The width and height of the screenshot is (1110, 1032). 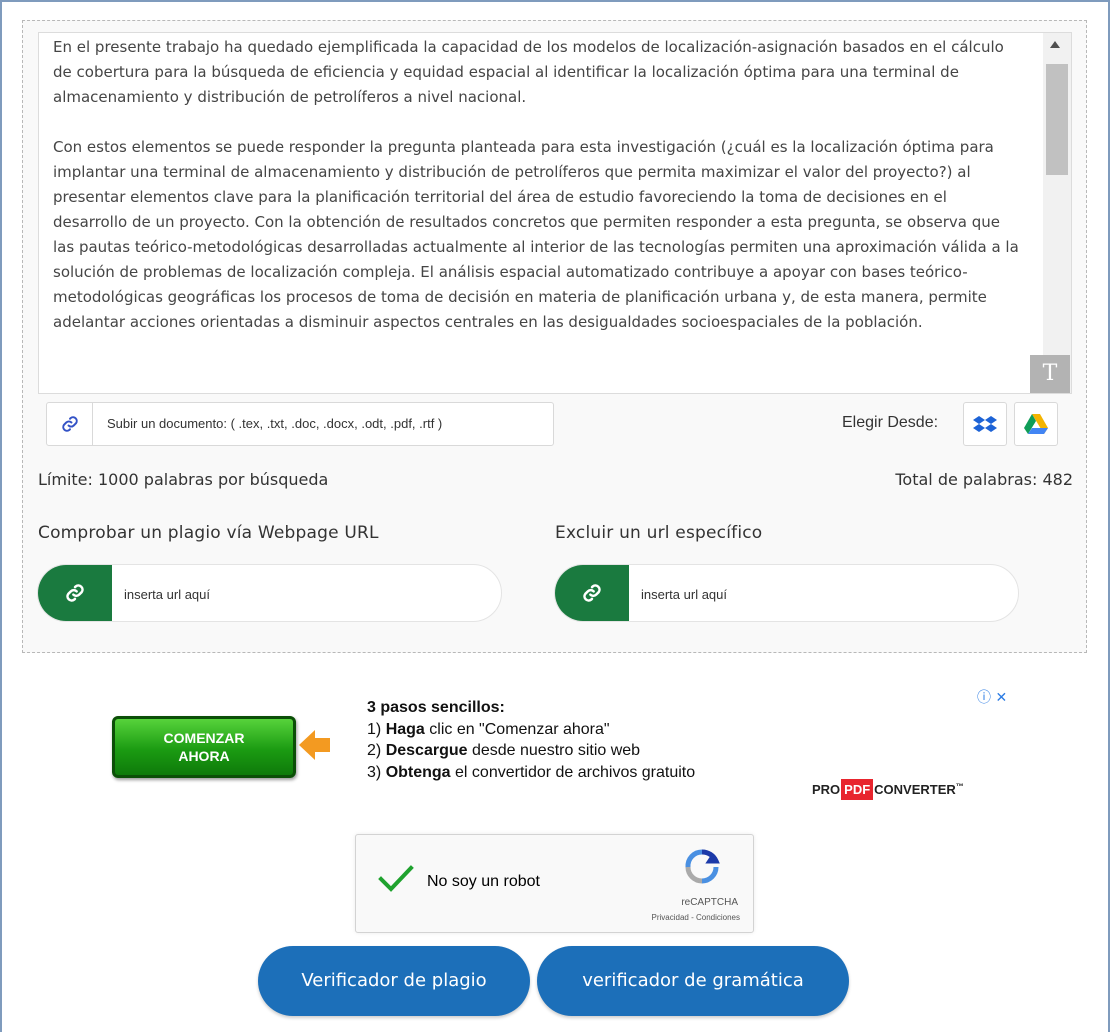 I want to click on ad-step-1: 1) Haga clic en "Comenzar ahora", so click(x=531, y=730).